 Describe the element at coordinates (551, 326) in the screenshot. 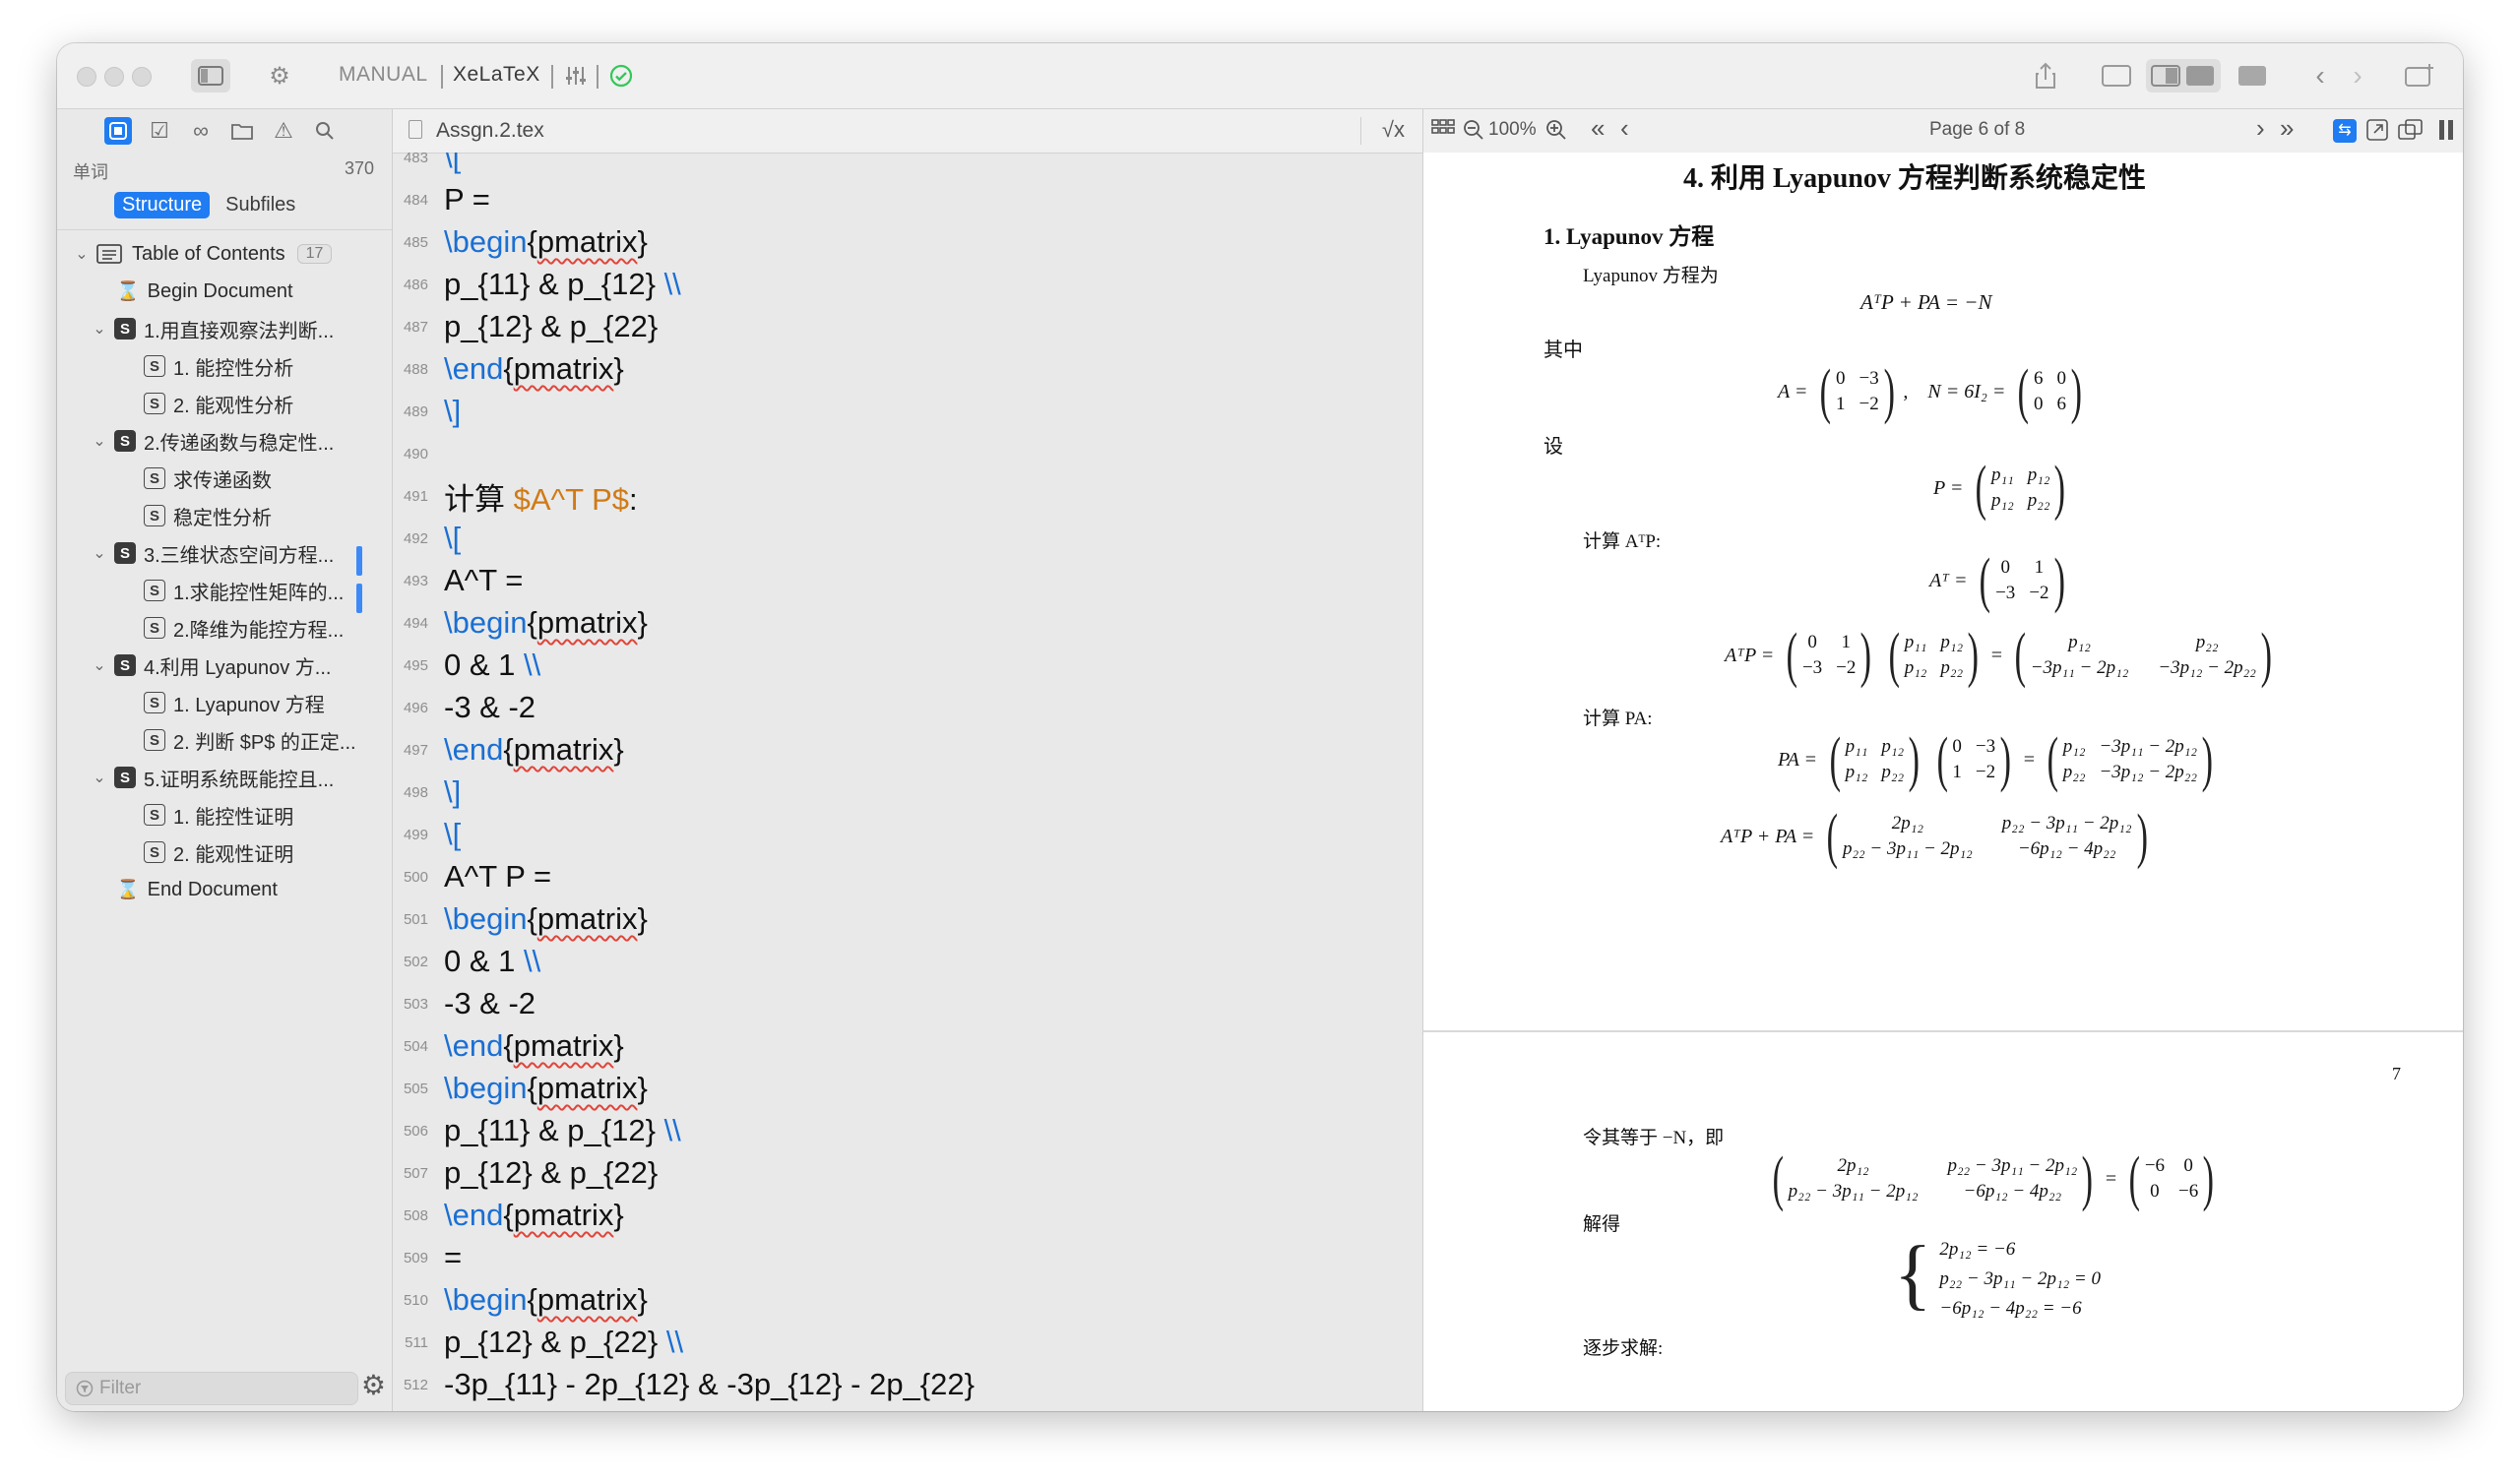

I see `code-text: p_{12} & p_{22}` at that location.